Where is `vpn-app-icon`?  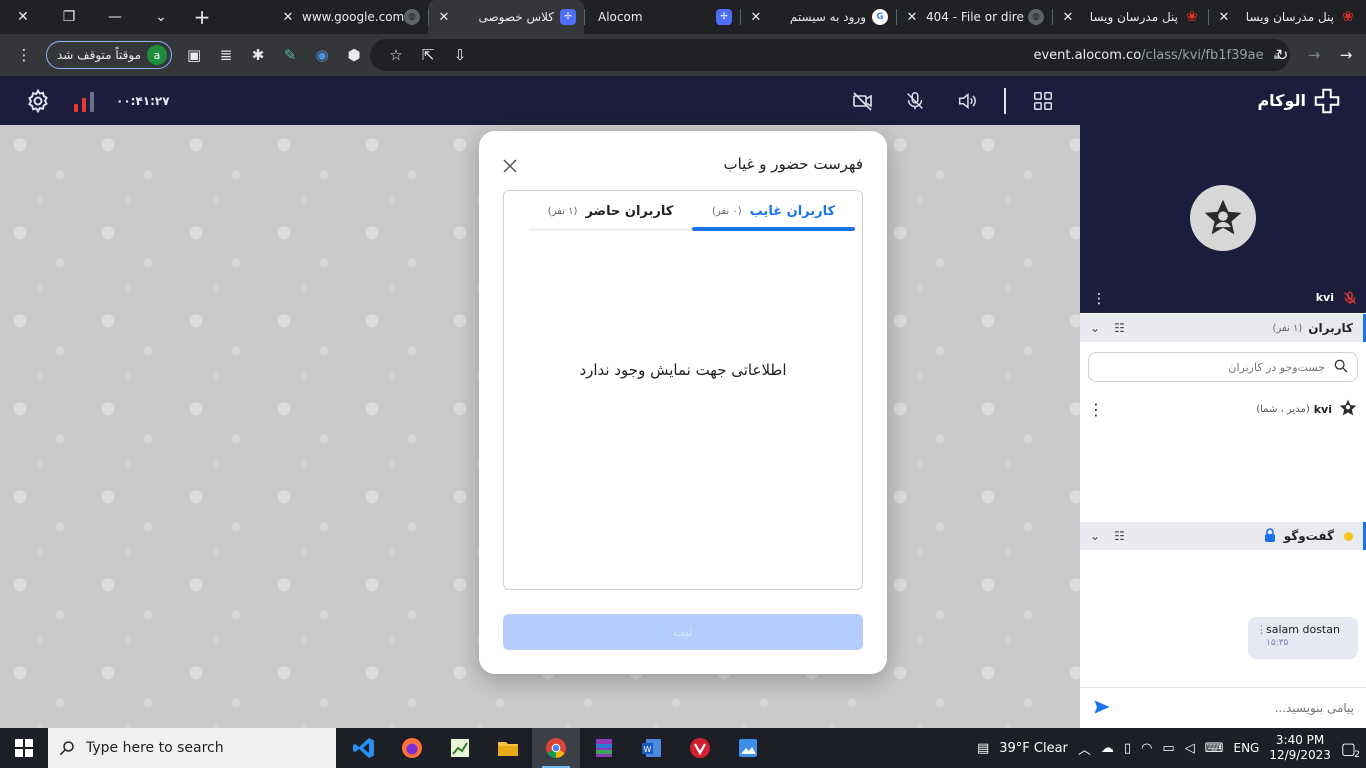 vpn-app-icon is located at coordinates (700, 748).